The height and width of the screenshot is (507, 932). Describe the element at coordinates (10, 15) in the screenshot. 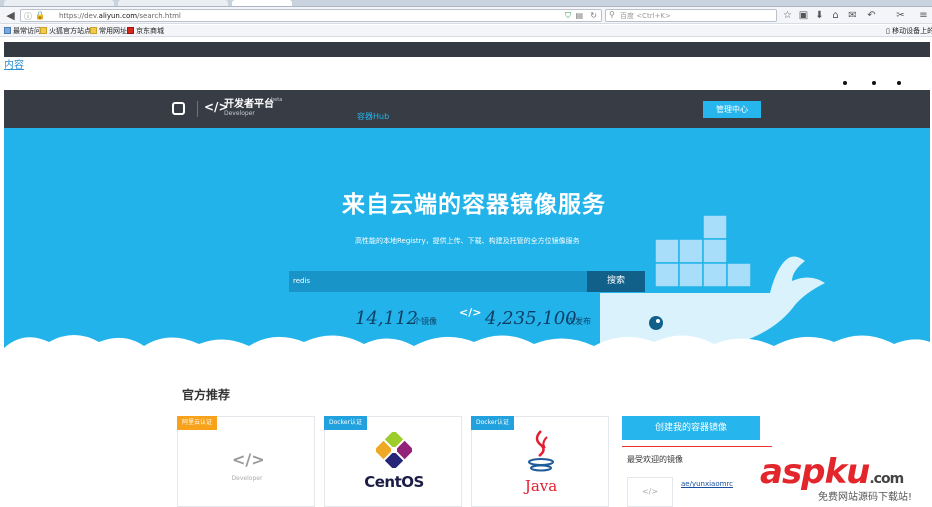

I see `back-icon: ◀` at that location.